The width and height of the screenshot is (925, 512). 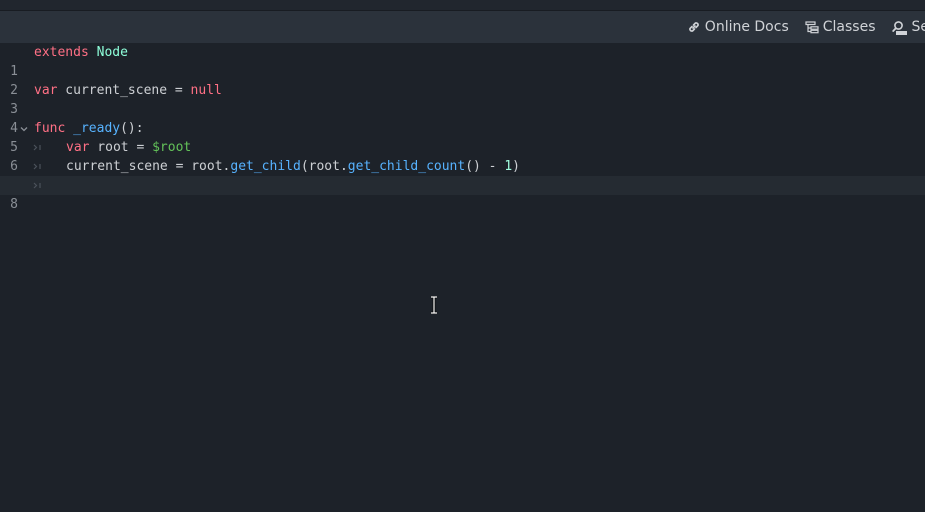 What do you see at coordinates (132, 128) in the screenshot?
I see `code-plain: ():` at bounding box center [132, 128].